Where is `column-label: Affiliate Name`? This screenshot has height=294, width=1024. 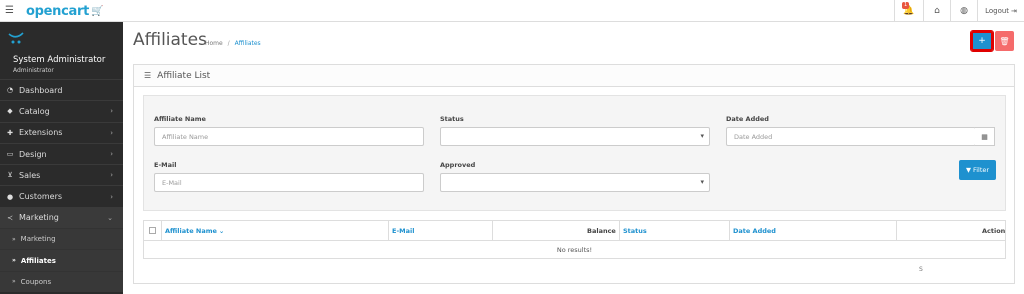 column-label: Affiliate Name is located at coordinates (191, 231).